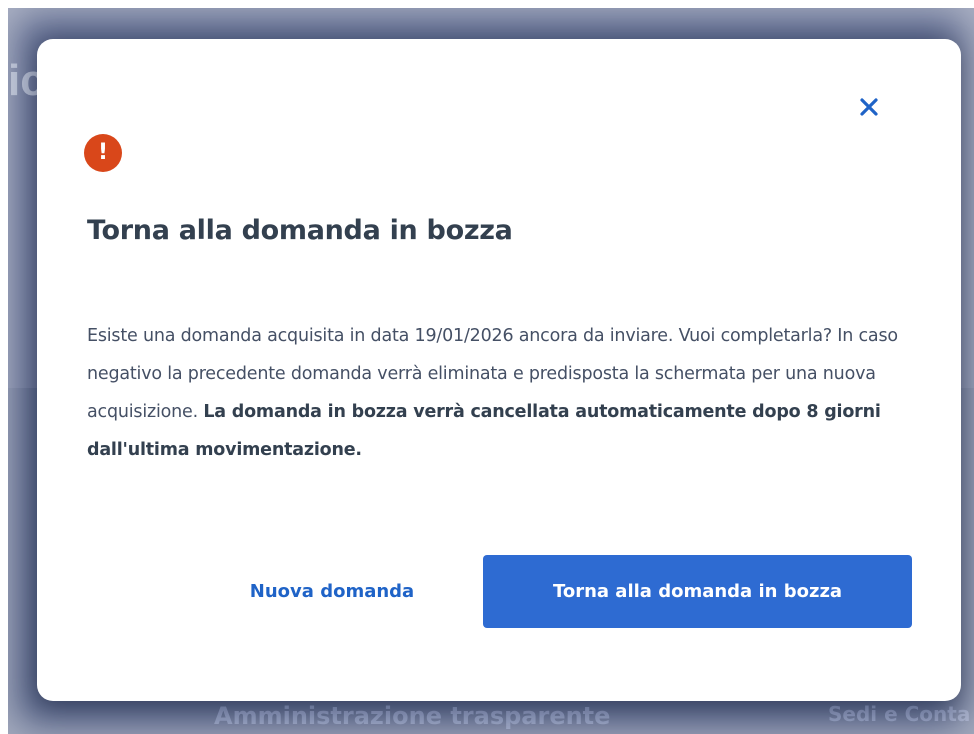 This screenshot has width=974, height=734. I want to click on exclamation-icon: !, so click(103, 153).